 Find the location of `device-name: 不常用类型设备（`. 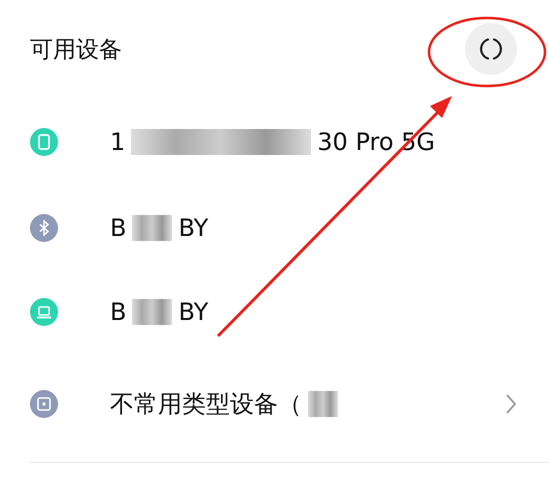

device-name: 不常用类型设备（ is located at coordinates (206, 404).